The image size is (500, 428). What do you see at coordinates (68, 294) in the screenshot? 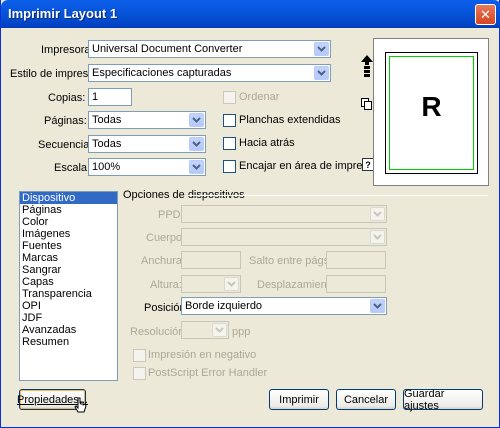
I see `category-item: Transparencia` at bounding box center [68, 294].